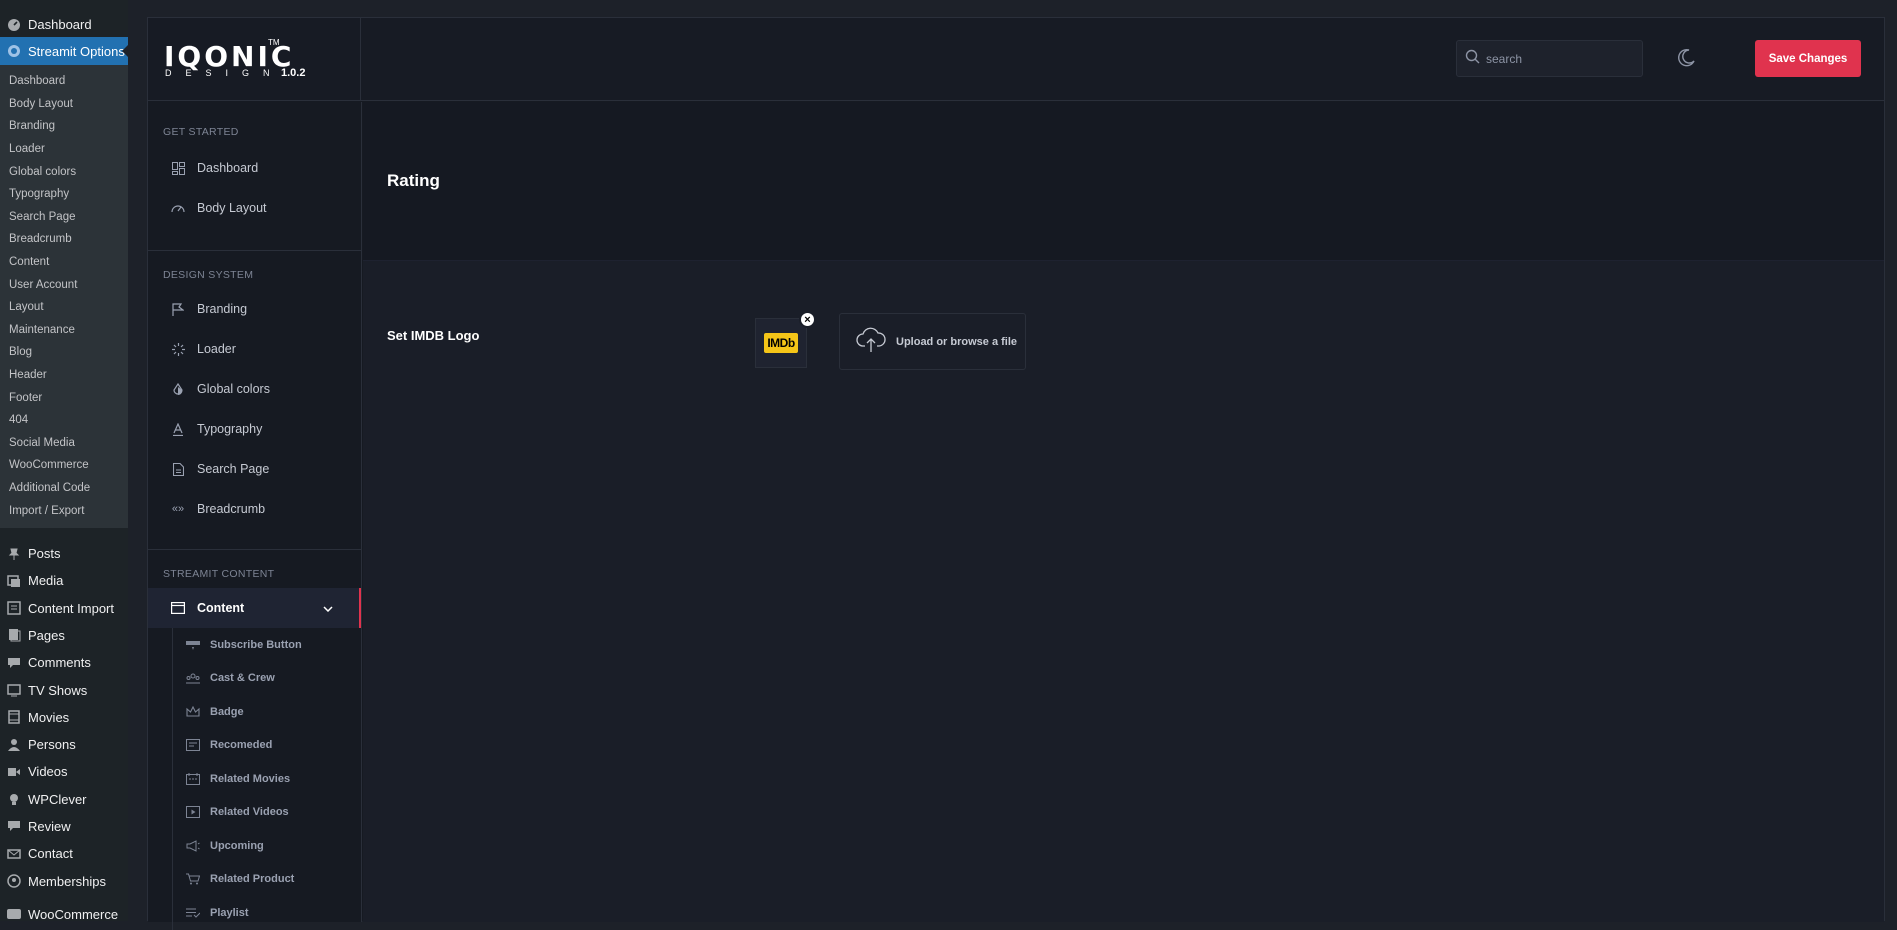 This screenshot has width=1897, height=930. I want to click on nav-subitem-label: Recomeded, so click(241, 745).